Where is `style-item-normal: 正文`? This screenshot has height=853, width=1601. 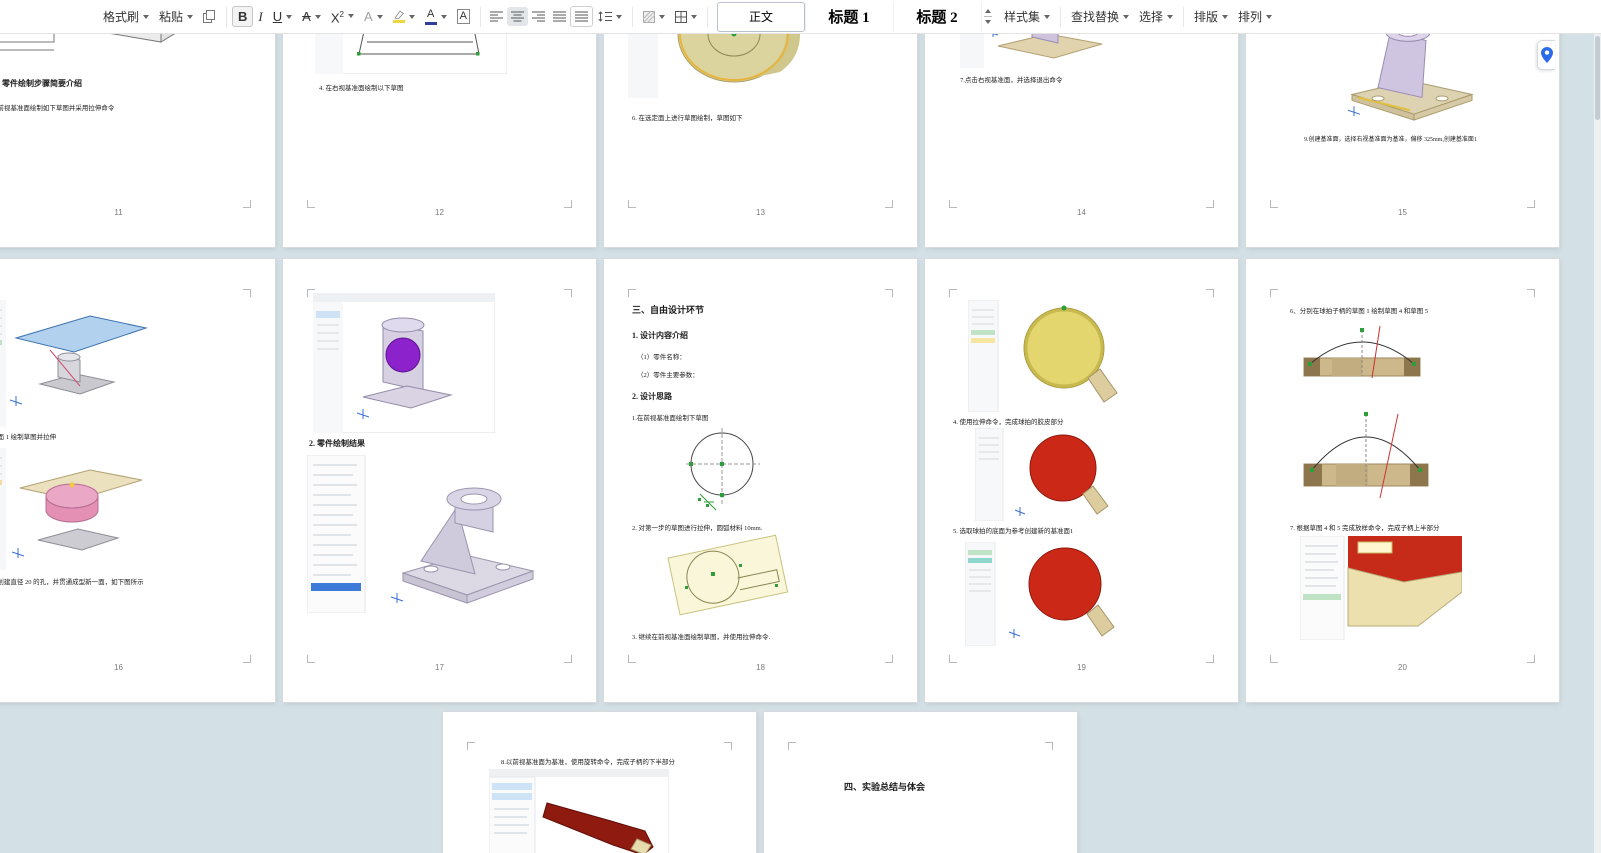
style-item-normal: 正文 is located at coordinates (760, 16).